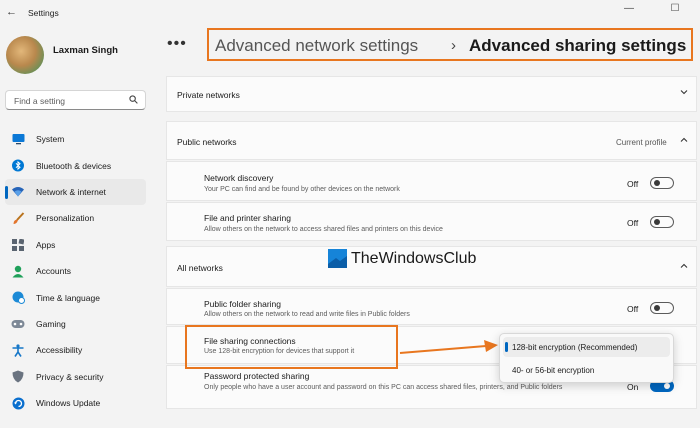 Image resolution: width=700 pixels, height=428 pixels. Describe the element at coordinates (18, 271) in the screenshot. I see `person-icon` at that location.